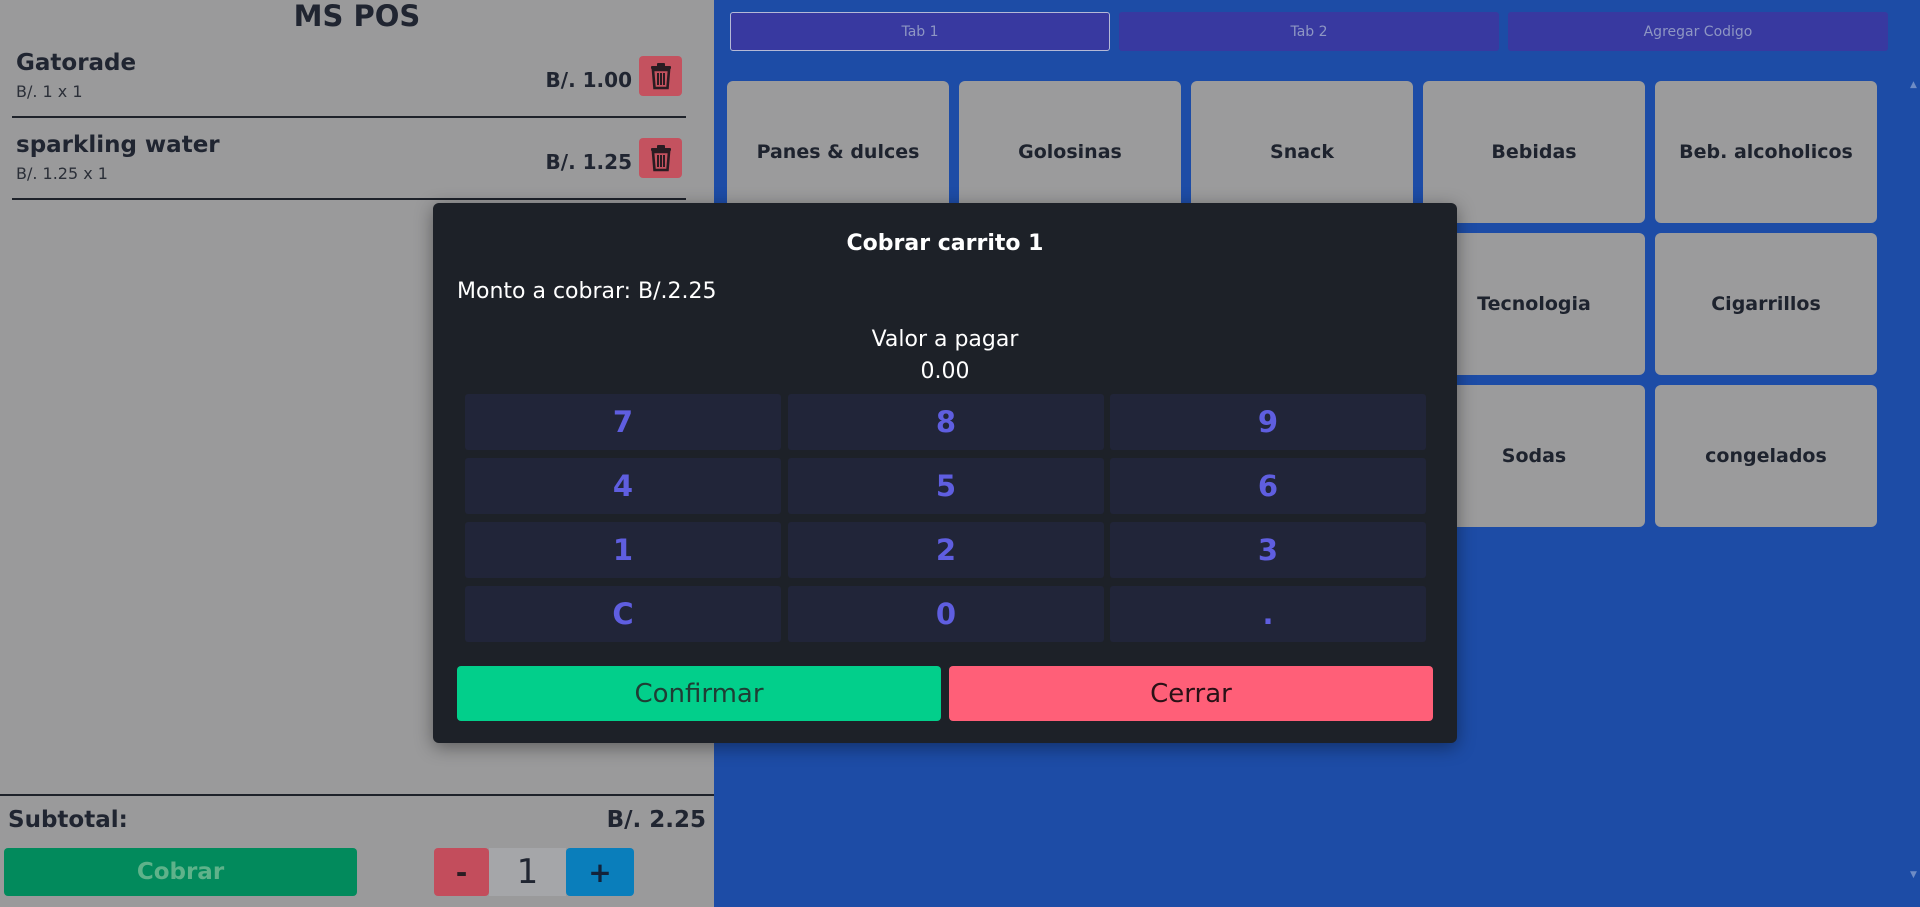 Image resolution: width=1920 pixels, height=907 pixels. What do you see at coordinates (527, 872) in the screenshot?
I see `quantity-value: 1` at bounding box center [527, 872].